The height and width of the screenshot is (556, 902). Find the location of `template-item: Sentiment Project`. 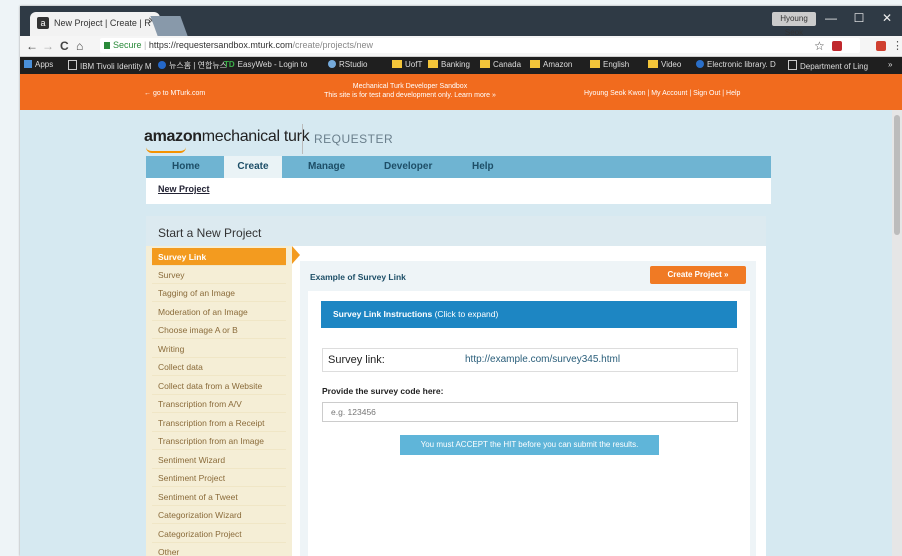

template-item: Sentiment Project is located at coordinates (219, 478).